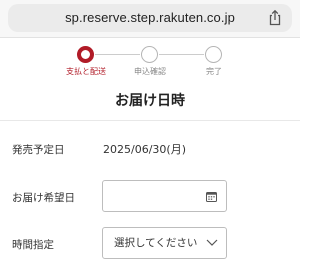 Image resolution: width=320 pixels, height=278 pixels. I want to click on release-date-value: 2025/06/30(月), so click(144, 149).